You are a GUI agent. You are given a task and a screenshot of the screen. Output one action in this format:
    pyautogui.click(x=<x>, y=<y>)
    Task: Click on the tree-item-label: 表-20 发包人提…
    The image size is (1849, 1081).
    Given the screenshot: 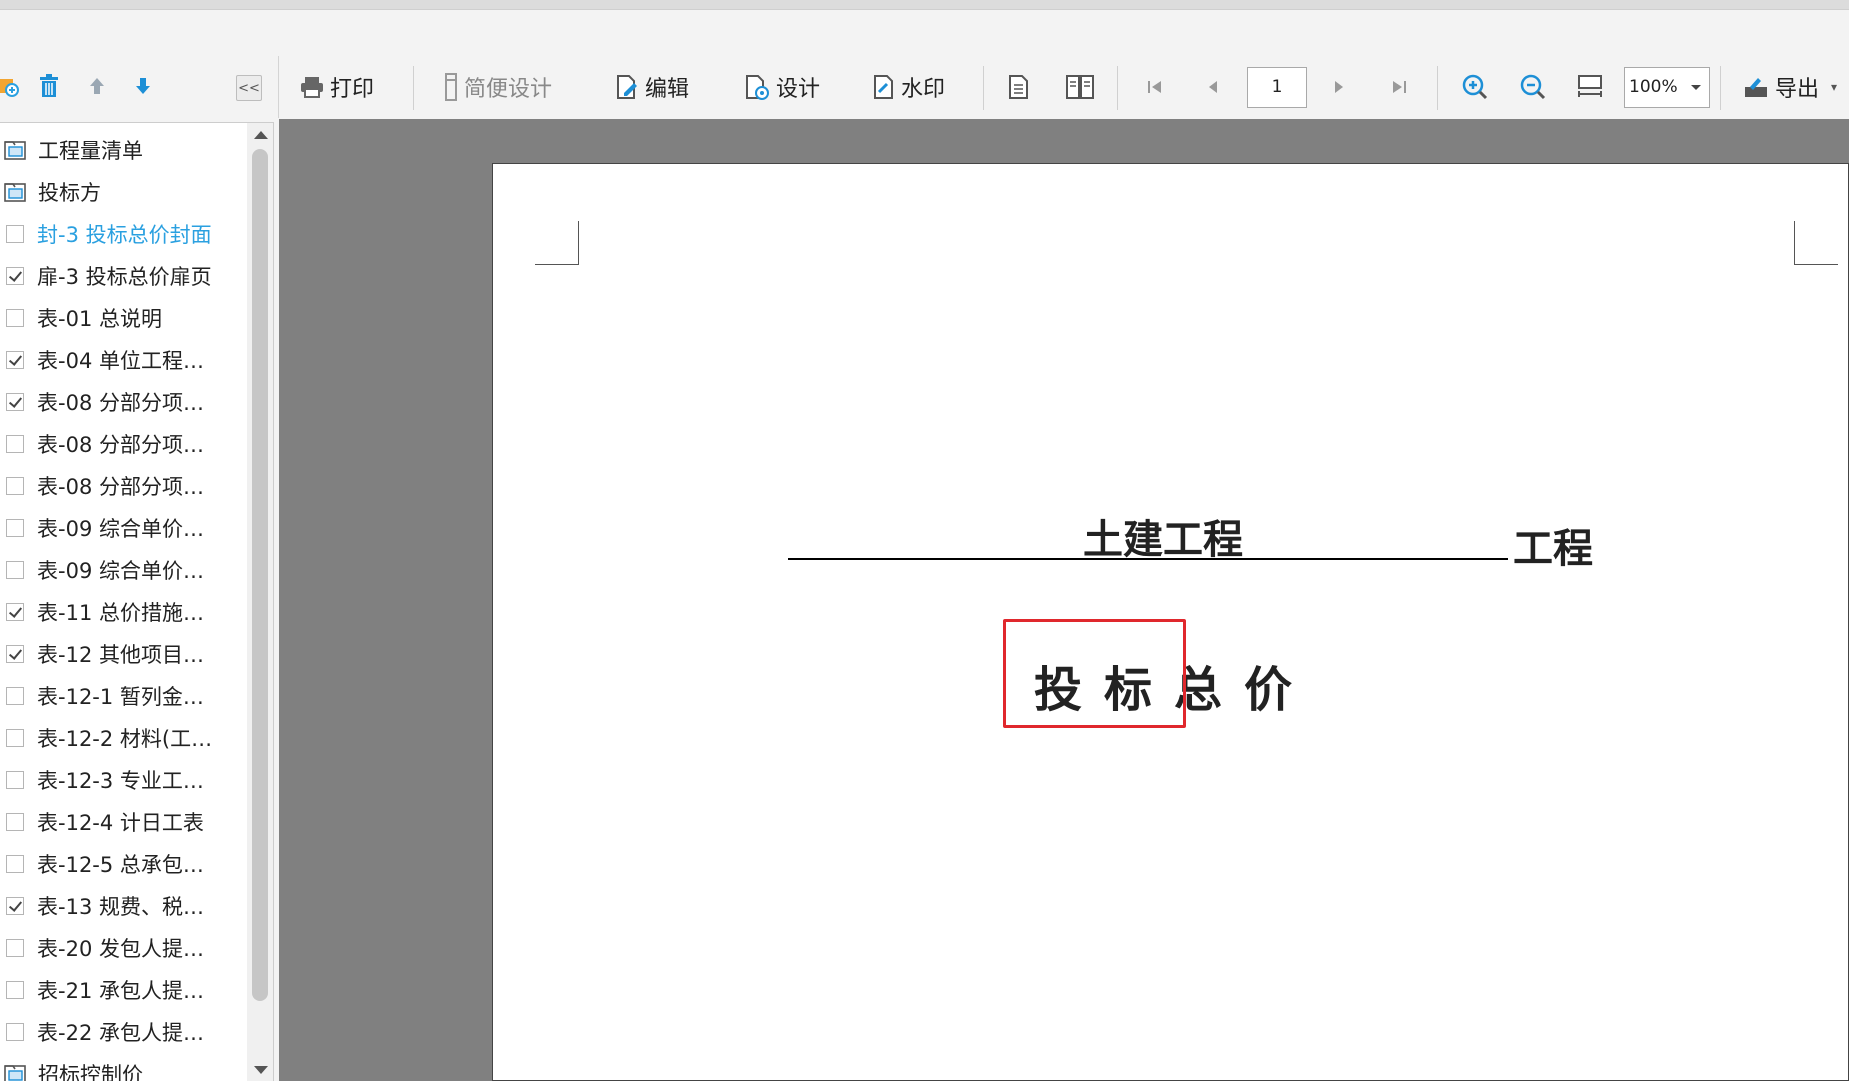 What is the action you would take?
    pyautogui.click(x=120, y=949)
    